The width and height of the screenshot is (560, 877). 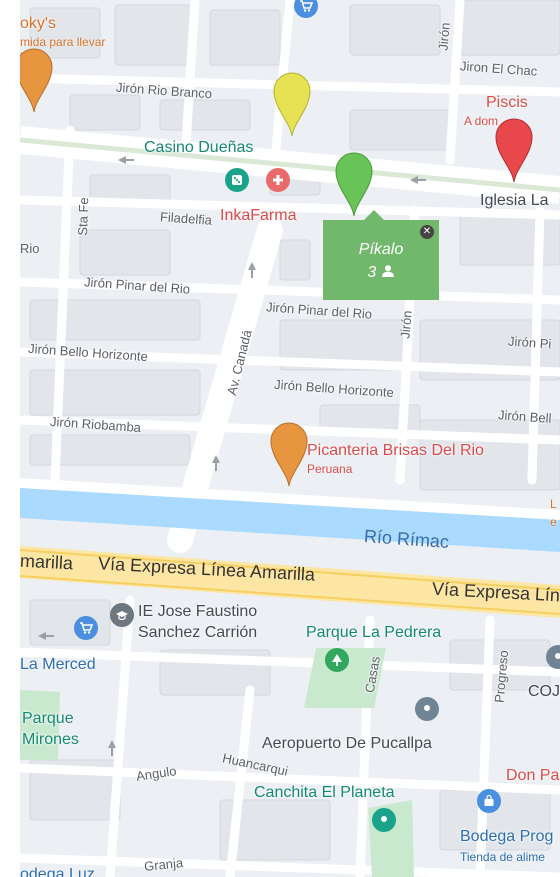 I want to click on poi-edge-l-label: L, so click(x=553, y=504).